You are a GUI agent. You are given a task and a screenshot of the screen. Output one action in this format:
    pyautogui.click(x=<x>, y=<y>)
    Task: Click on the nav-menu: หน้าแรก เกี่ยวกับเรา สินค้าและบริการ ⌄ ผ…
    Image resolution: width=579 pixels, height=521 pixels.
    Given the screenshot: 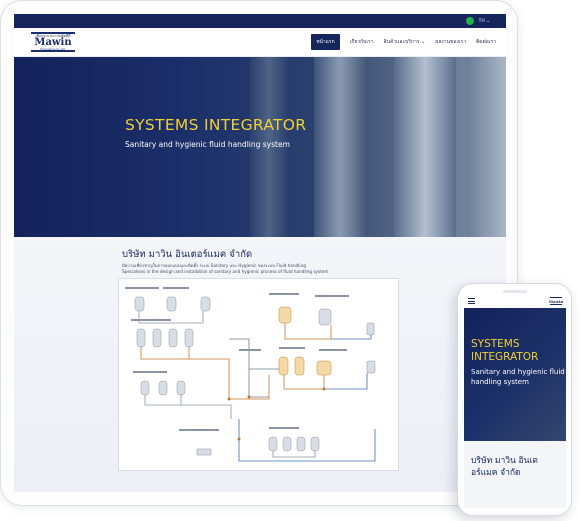 What is the action you would take?
    pyautogui.click(x=403, y=42)
    